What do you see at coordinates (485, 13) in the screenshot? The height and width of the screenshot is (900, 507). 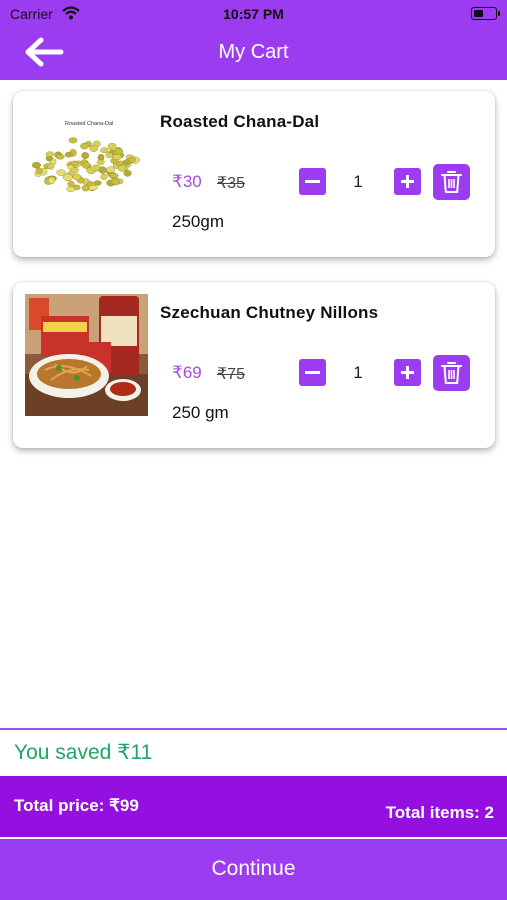 I see `battery-icon` at bounding box center [485, 13].